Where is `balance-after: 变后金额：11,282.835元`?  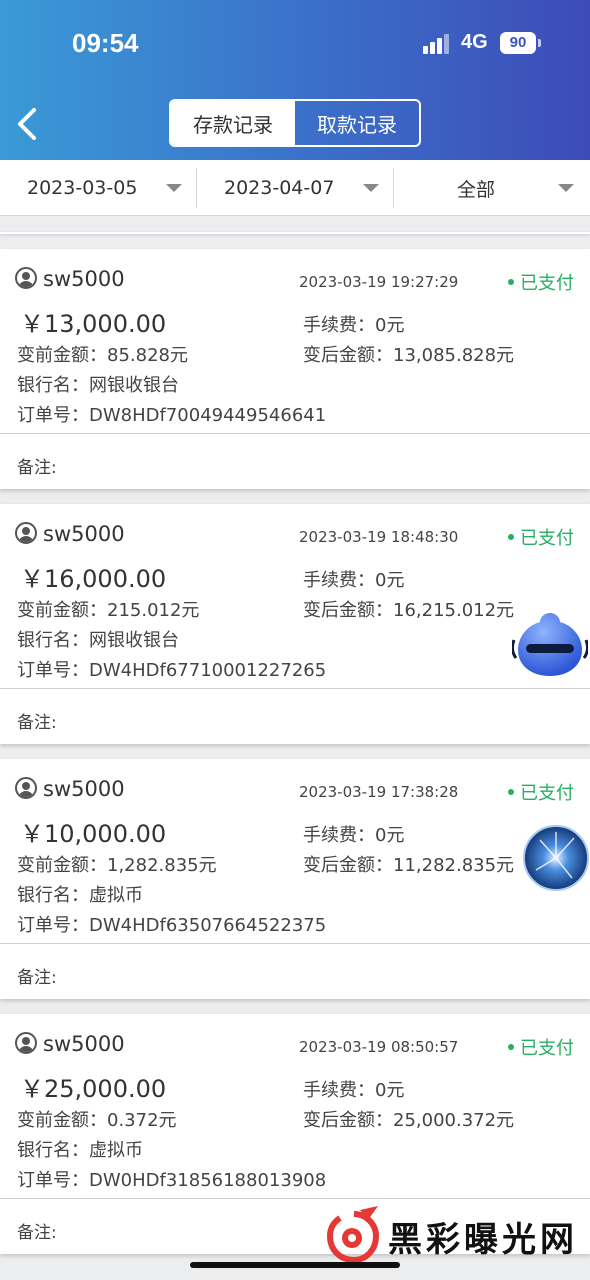
balance-after: 变后金额：11,282.835元 is located at coordinates (409, 865).